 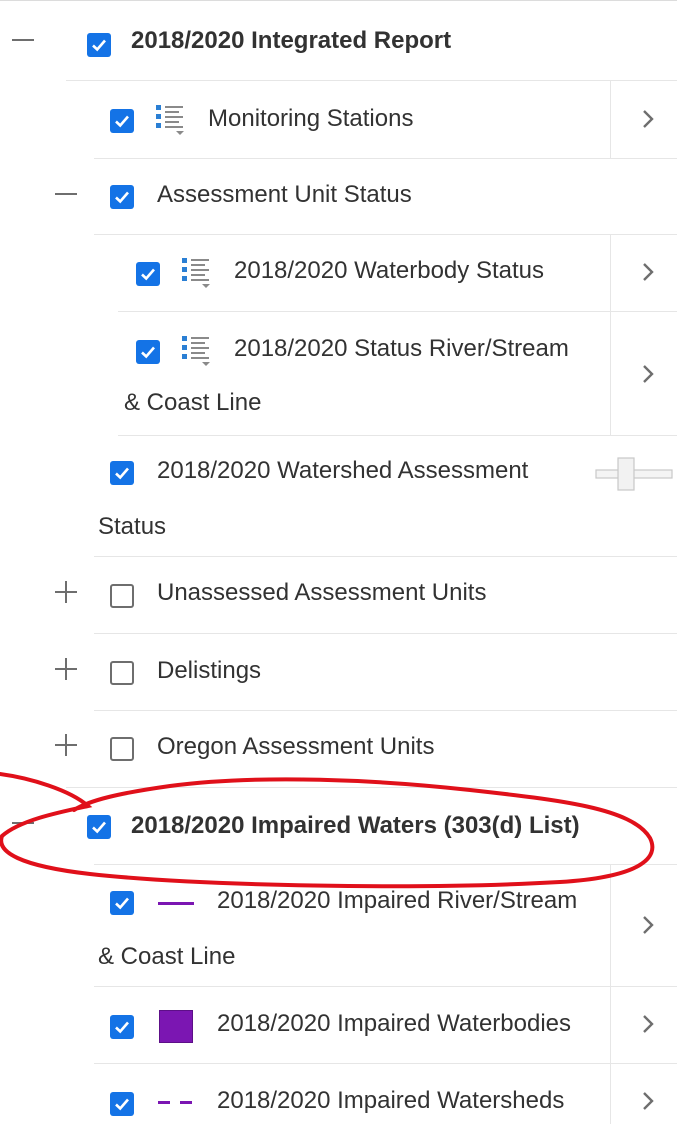 I want to click on integrated-report-checkbox, so click(x=99, y=45).